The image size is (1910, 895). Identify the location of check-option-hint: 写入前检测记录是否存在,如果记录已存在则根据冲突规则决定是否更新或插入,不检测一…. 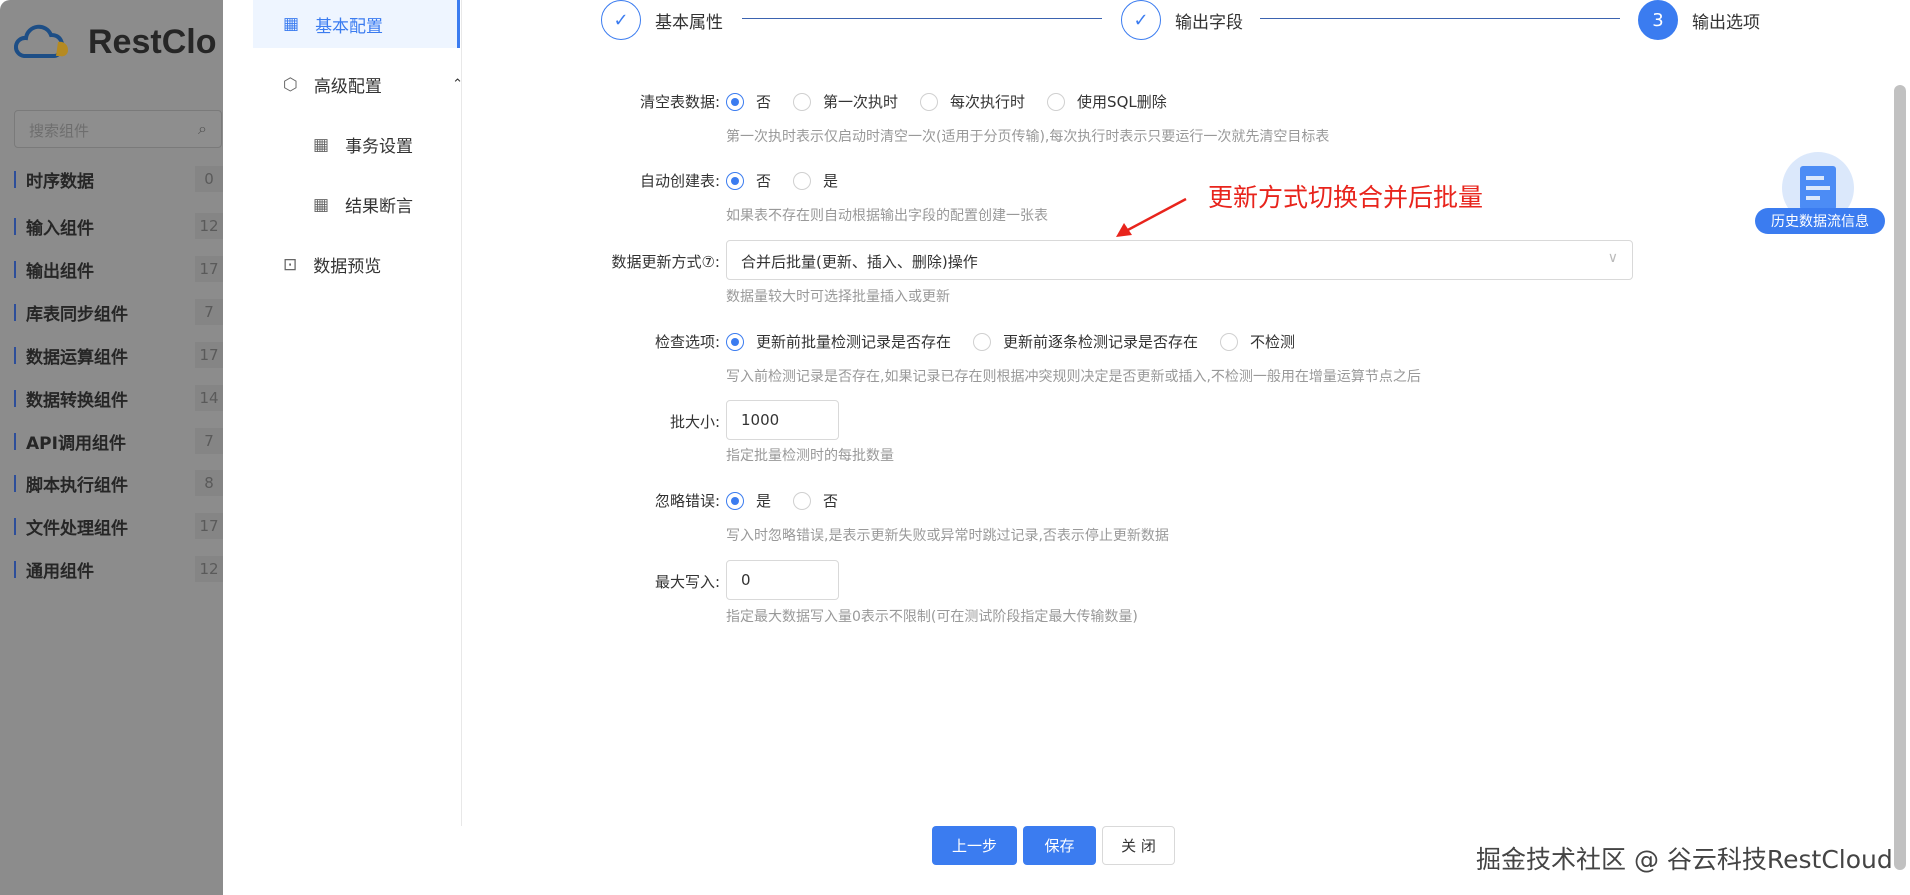
(1073, 377).